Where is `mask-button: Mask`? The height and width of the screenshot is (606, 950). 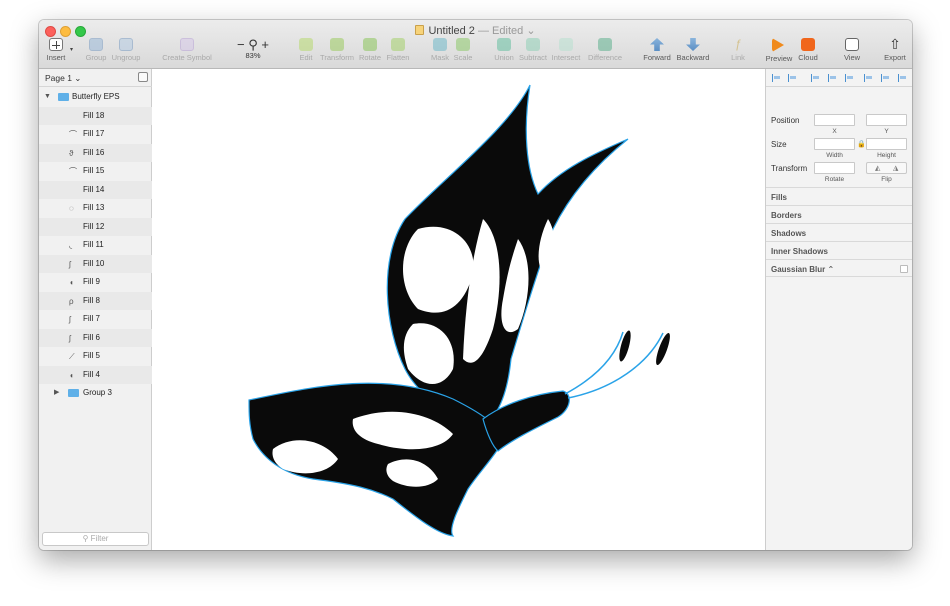
mask-button: Mask is located at coordinates (440, 53).